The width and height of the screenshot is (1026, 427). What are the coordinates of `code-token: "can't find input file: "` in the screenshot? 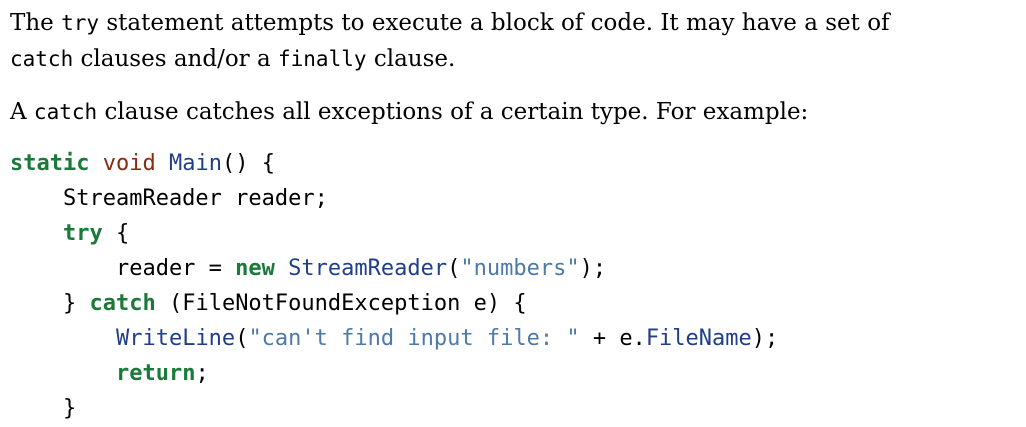 It's located at (414, 338).